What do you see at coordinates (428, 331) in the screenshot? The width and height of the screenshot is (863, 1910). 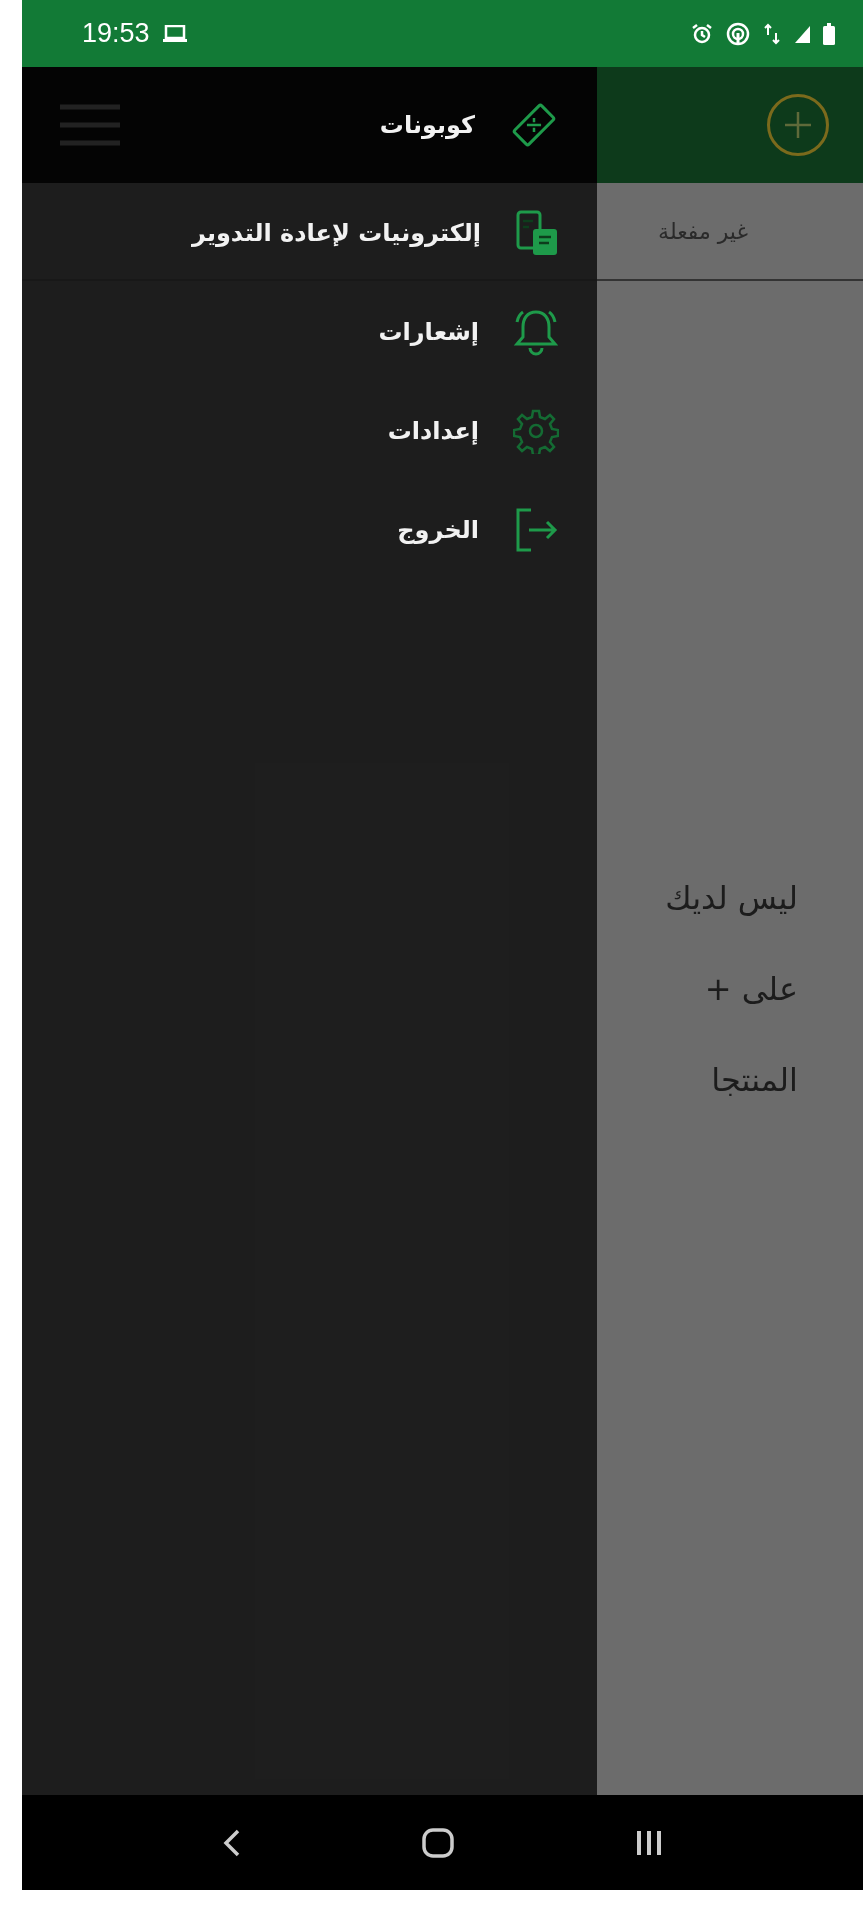 I see `drawer-item-label: إشعارات` at bounding box center [428, 331].